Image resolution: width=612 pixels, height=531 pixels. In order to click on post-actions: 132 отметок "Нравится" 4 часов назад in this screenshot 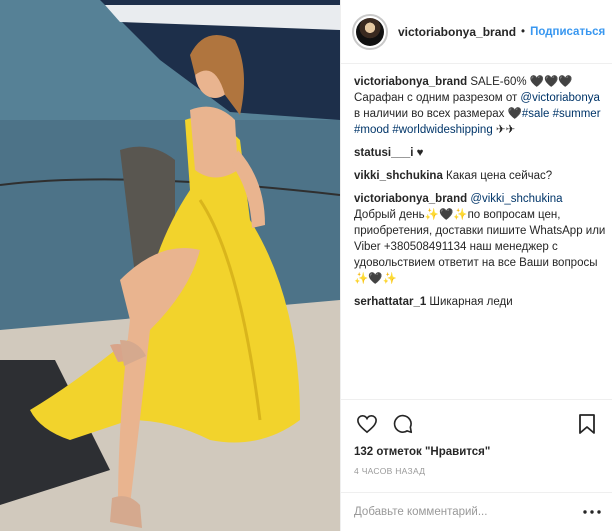, I will do `click(476, 437)`.